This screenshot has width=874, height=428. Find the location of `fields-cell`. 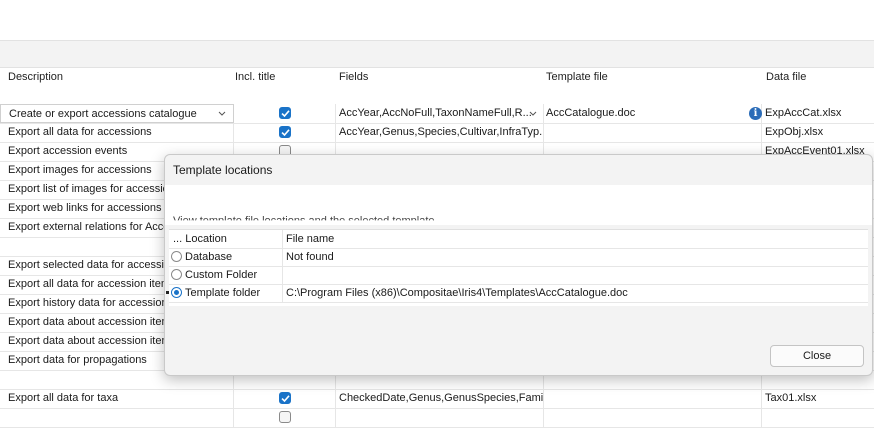

fields-cell is located at coordinates (440, 417).